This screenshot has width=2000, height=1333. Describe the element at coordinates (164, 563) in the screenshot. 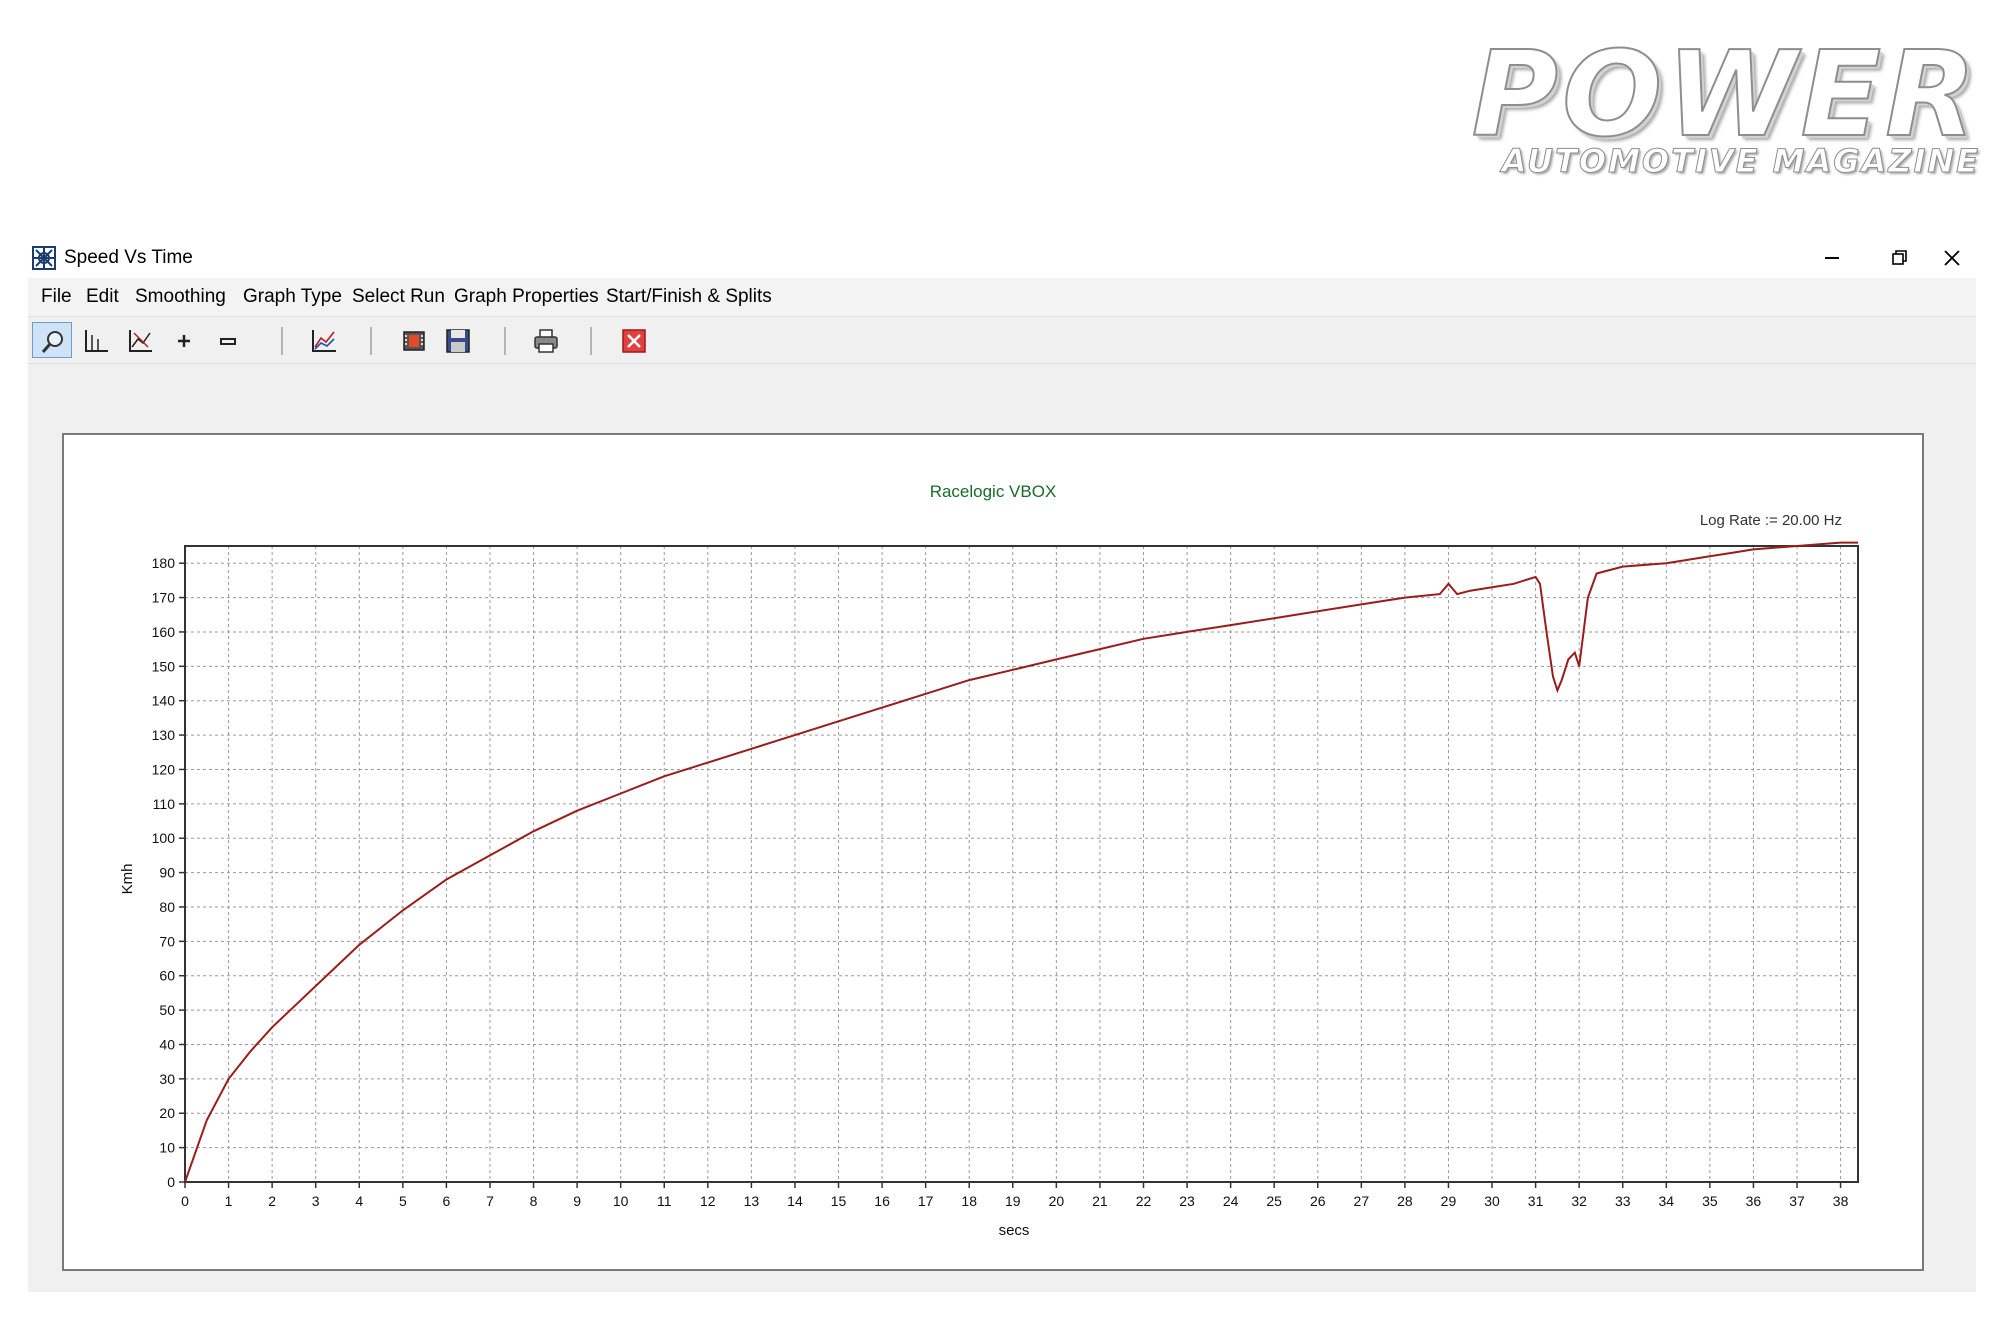

I see `y-tick-label: 180` at that location.